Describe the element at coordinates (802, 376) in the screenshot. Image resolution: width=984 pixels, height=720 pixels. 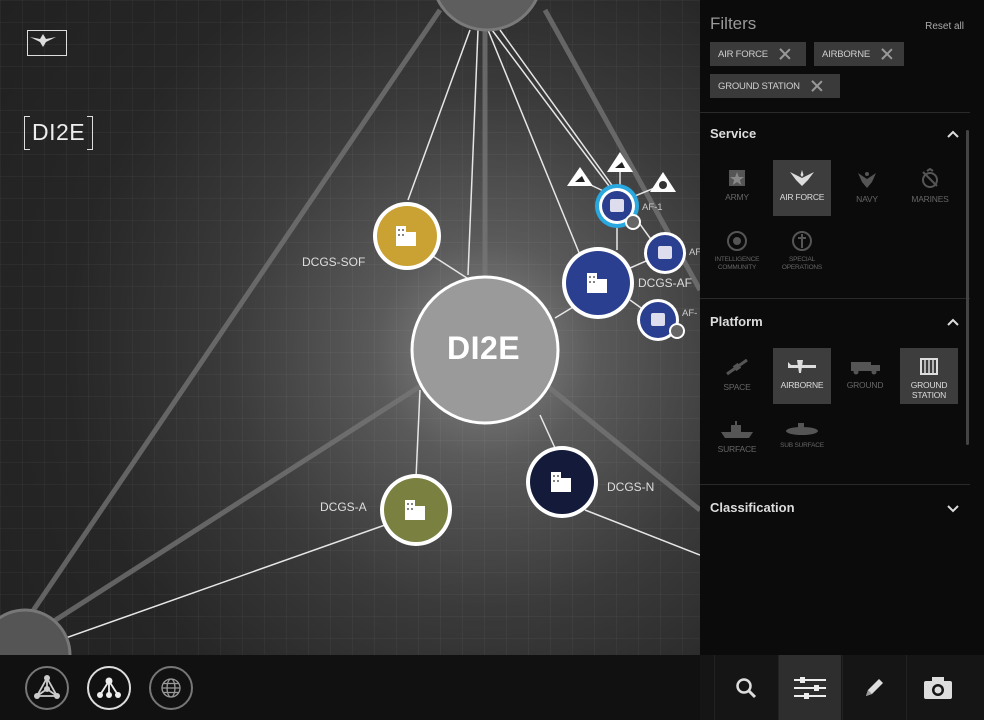
I see `platform-tile-airborne: AIRBORNE` at that location.